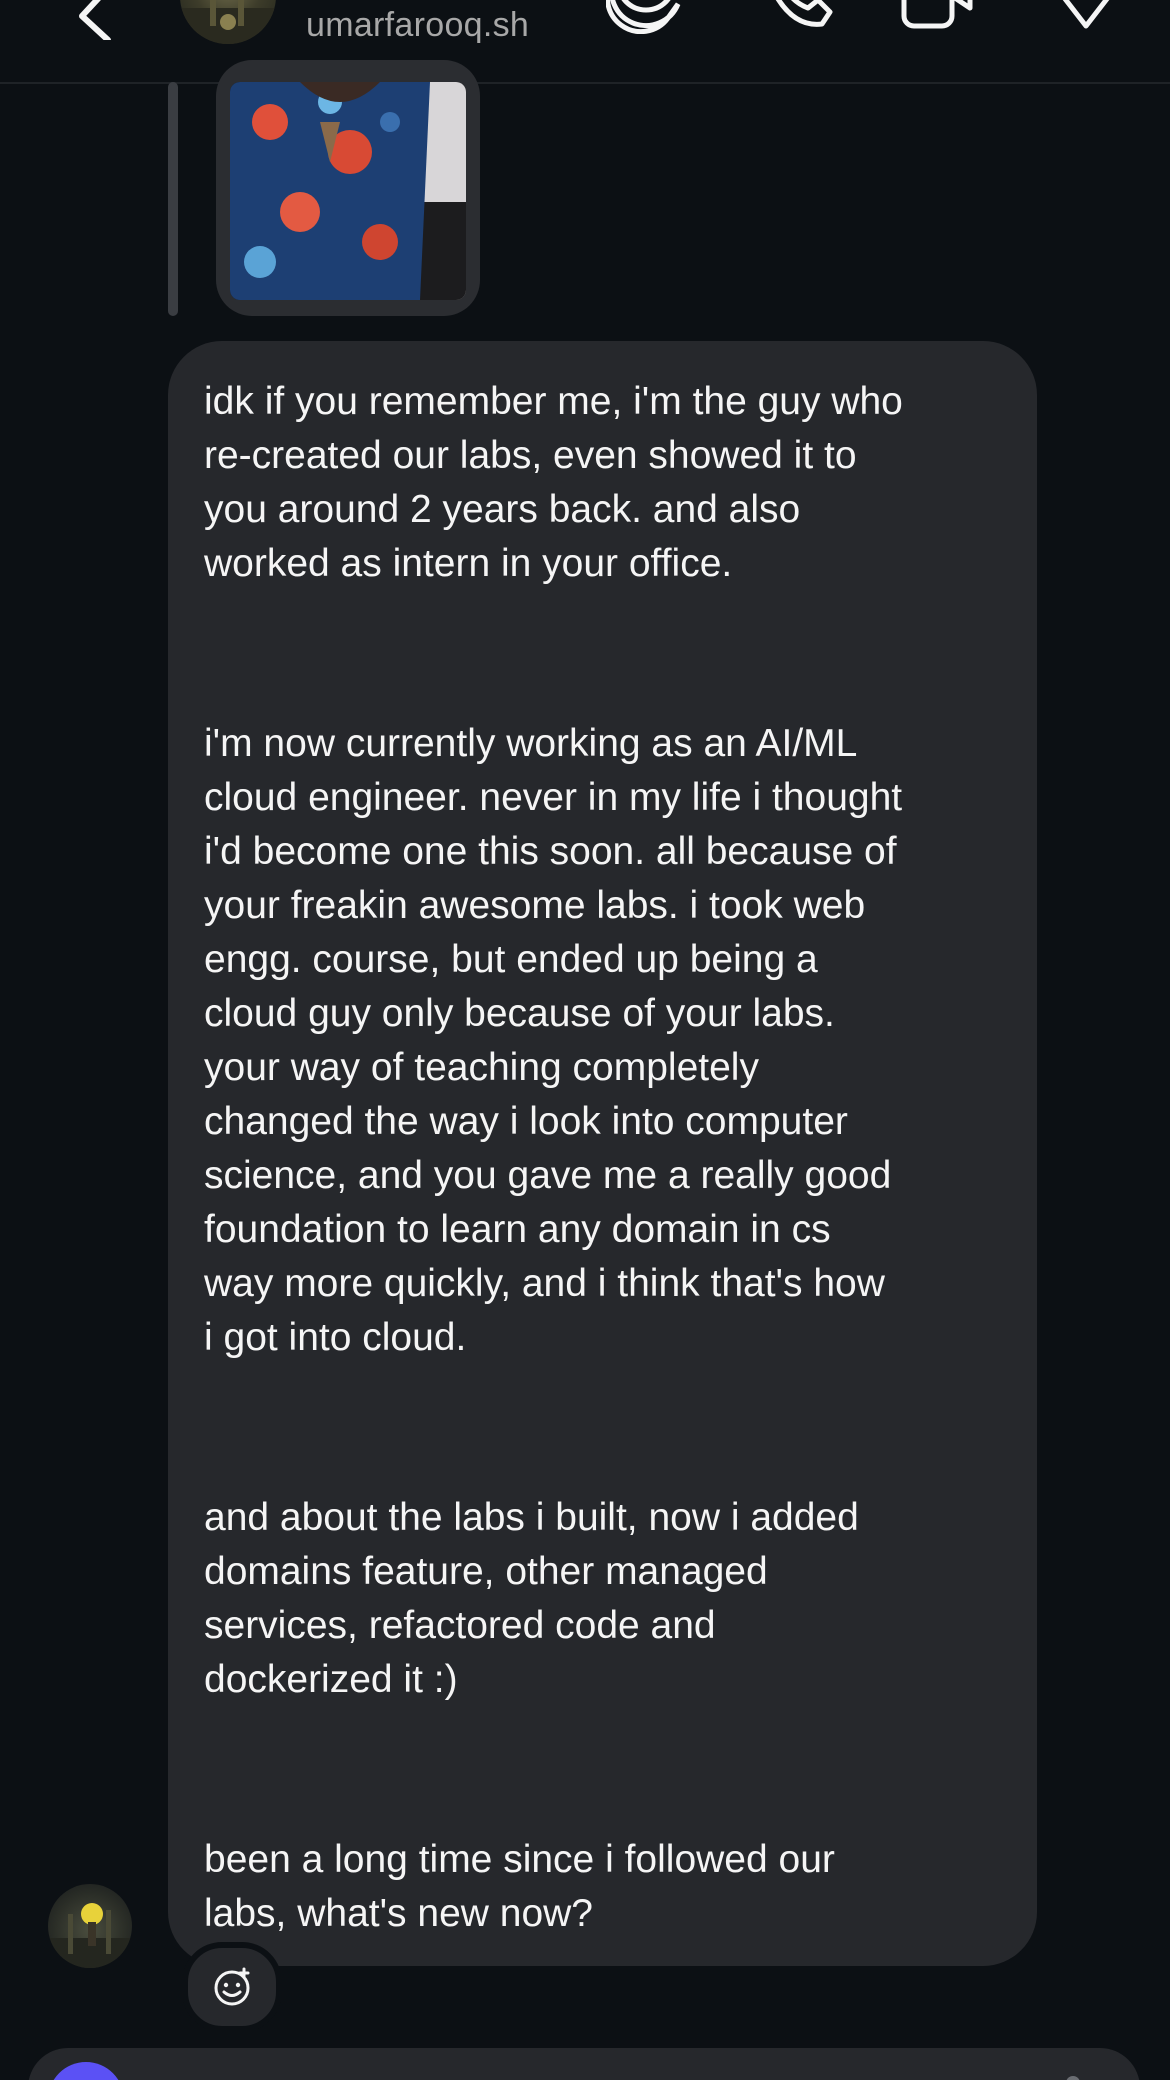  I want to click on phone-icon, so click(804, 13).